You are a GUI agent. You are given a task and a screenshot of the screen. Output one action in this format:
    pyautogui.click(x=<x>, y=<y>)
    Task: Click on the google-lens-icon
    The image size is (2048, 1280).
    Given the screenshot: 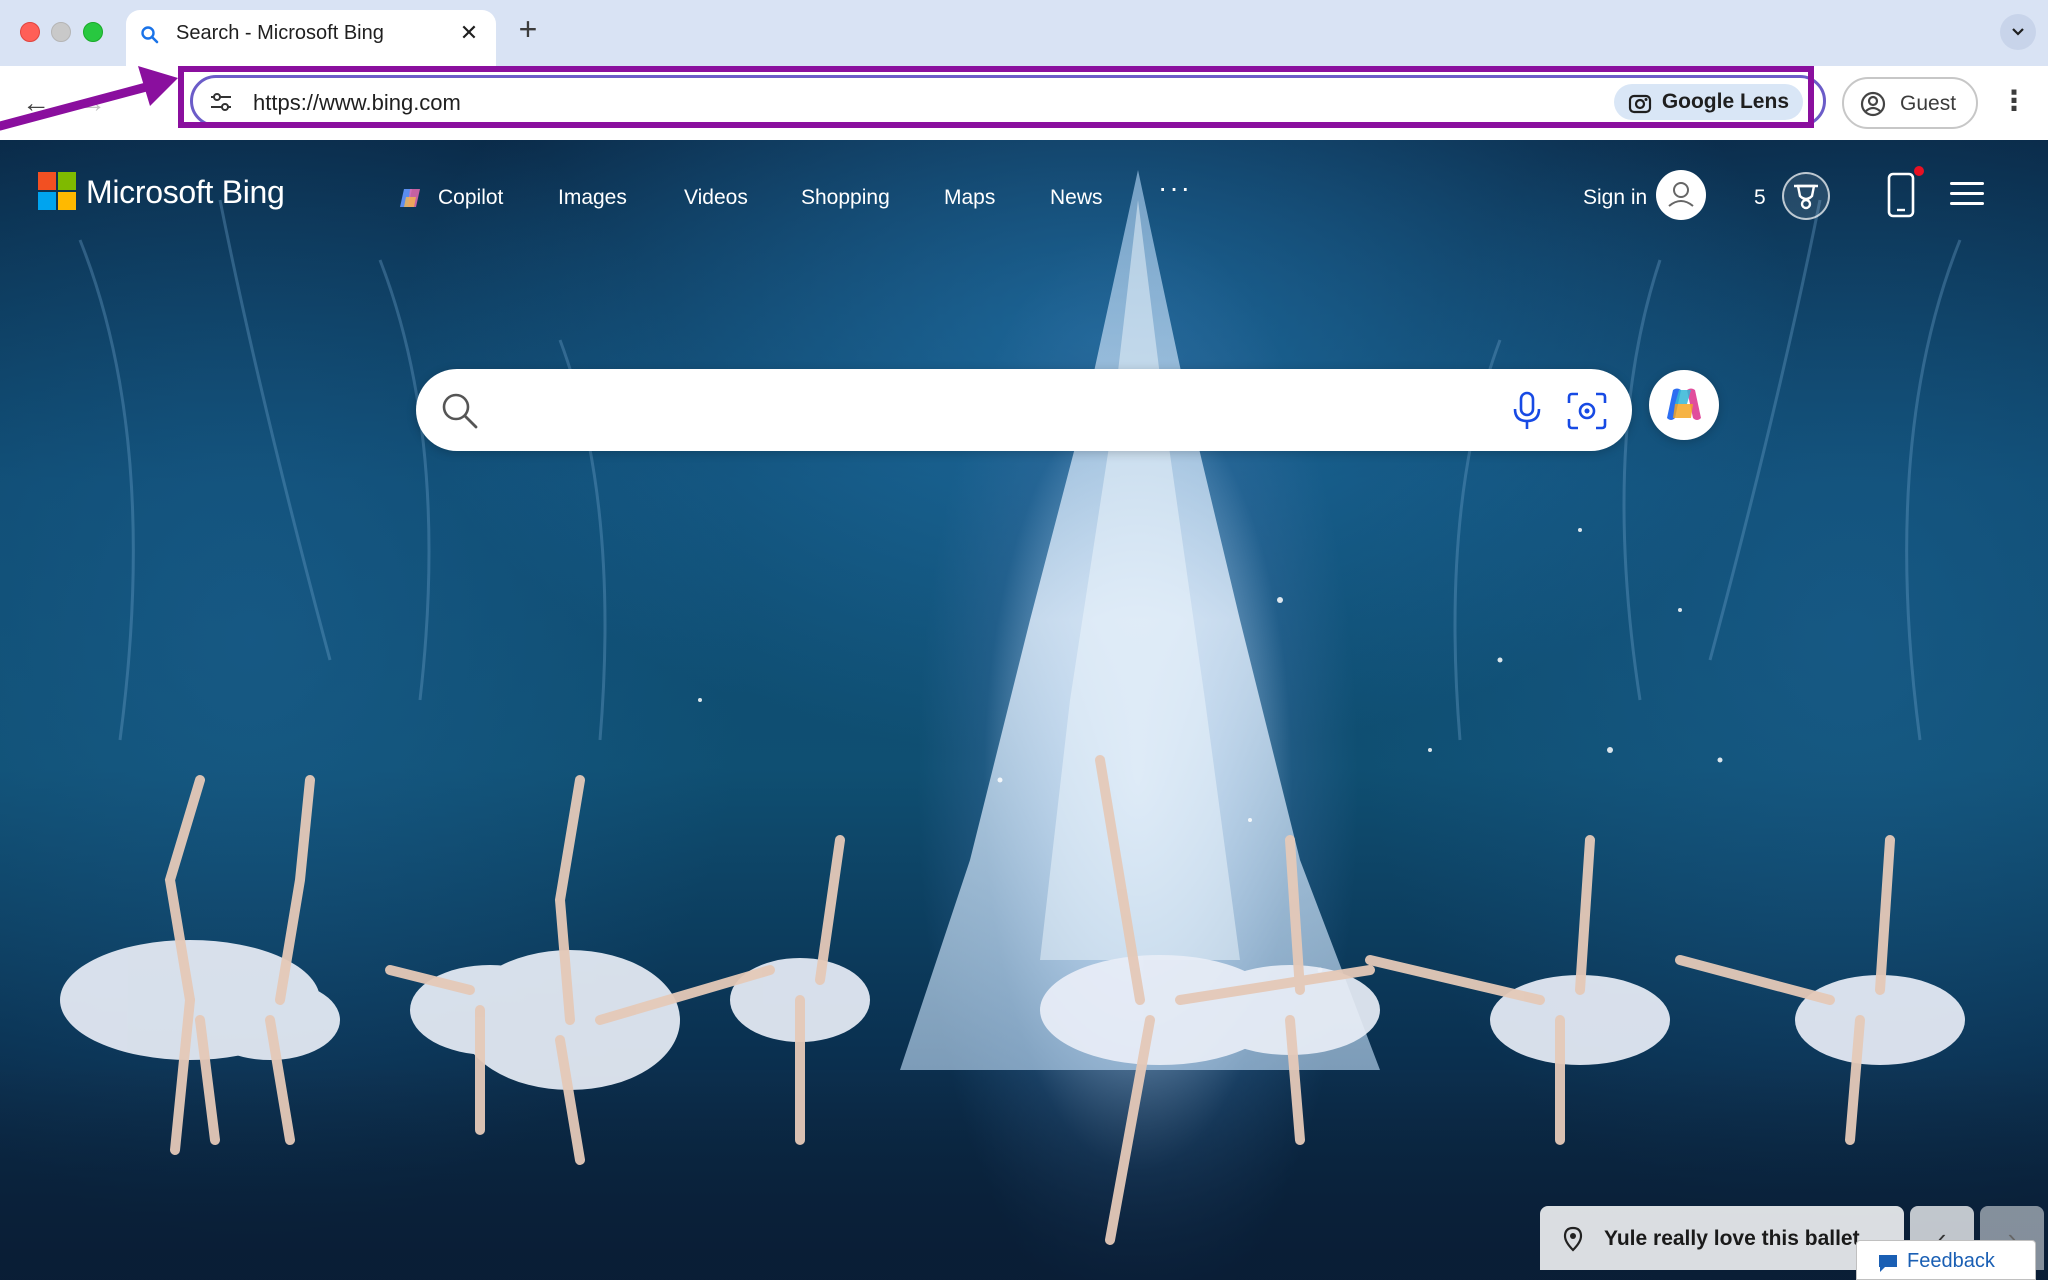 What is the action you would take?
    pyautogui.click(x=1640, y=102)
    